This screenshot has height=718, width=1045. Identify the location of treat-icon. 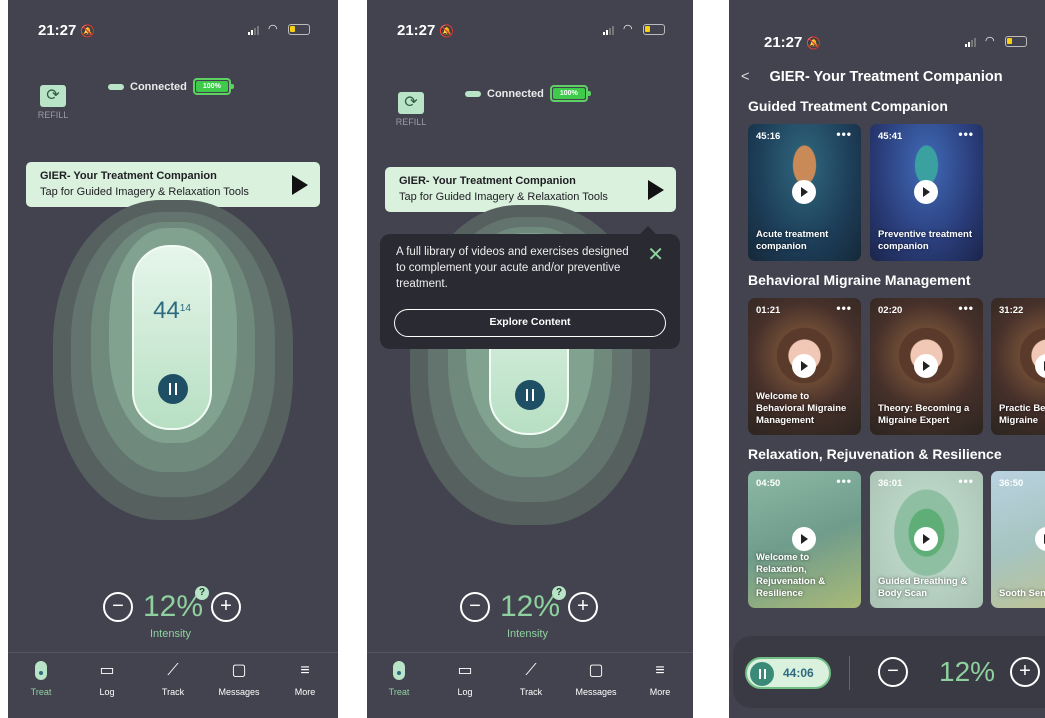
(399, 670).